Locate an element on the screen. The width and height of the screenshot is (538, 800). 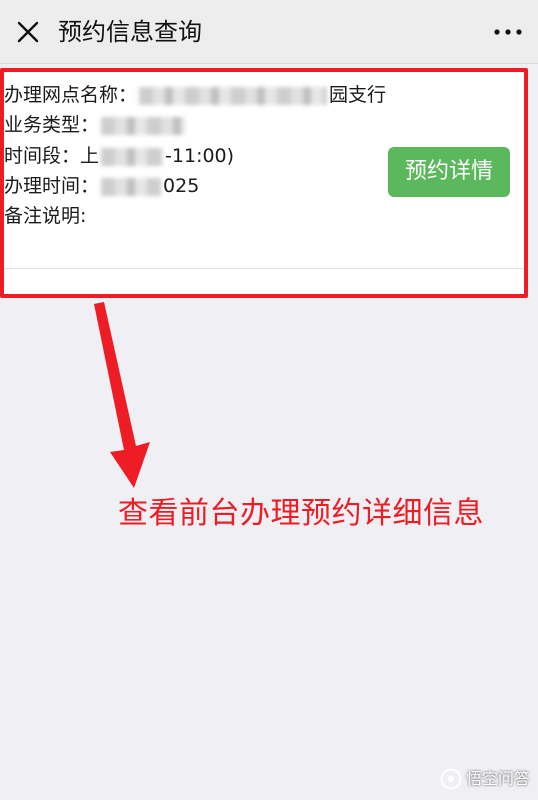
close-button is located at coordinates (28, 32).